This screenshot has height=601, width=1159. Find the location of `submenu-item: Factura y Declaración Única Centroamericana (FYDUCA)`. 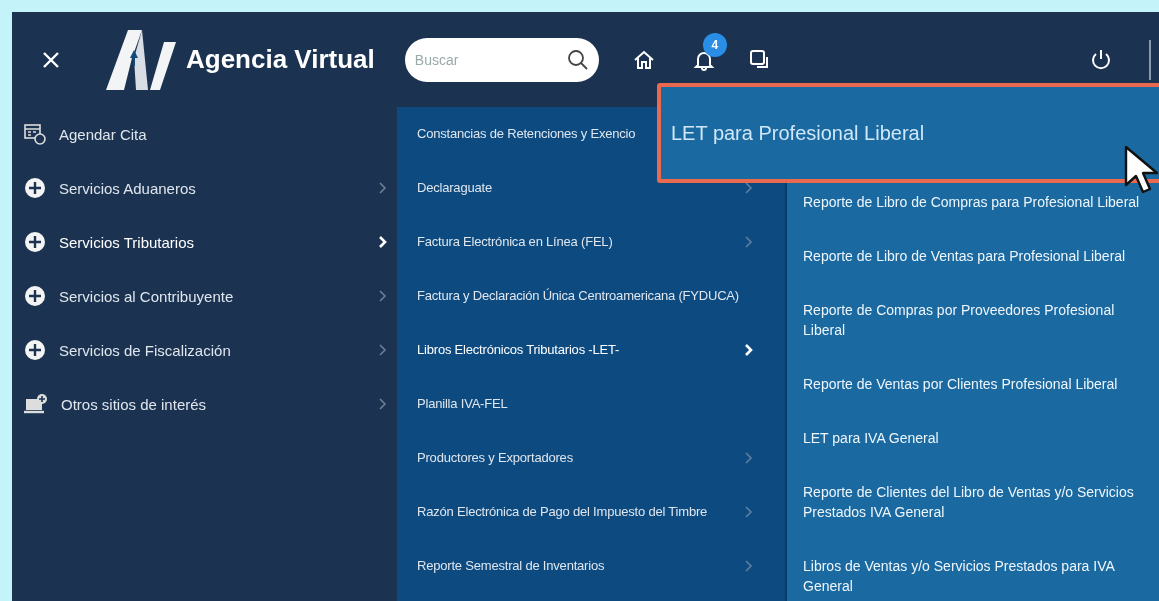

submenu-item: Factura y Declaración Única Centroamericana (FYDUCA) is located at coordinates (591, 296).